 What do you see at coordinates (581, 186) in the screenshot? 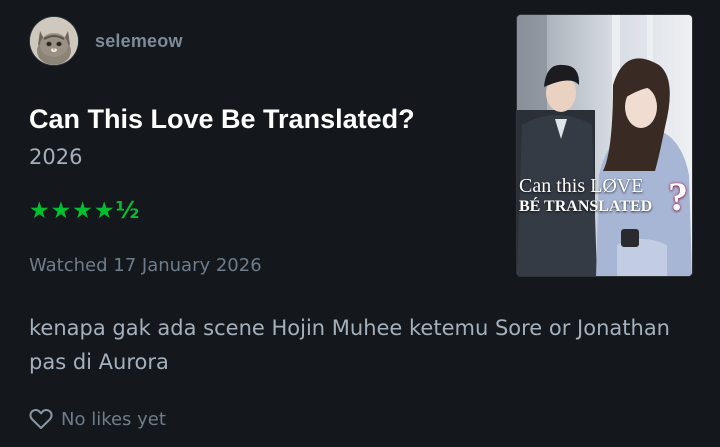
I see `poster-title-line1: Can this LØVE` at bounding box center [581, 186].